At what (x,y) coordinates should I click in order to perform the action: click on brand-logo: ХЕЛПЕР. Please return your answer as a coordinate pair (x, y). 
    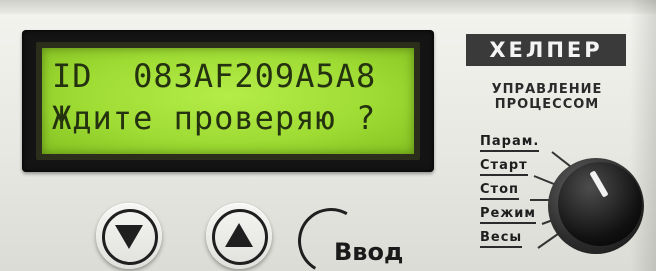
    Looking at the image, I should click on (546, 50).